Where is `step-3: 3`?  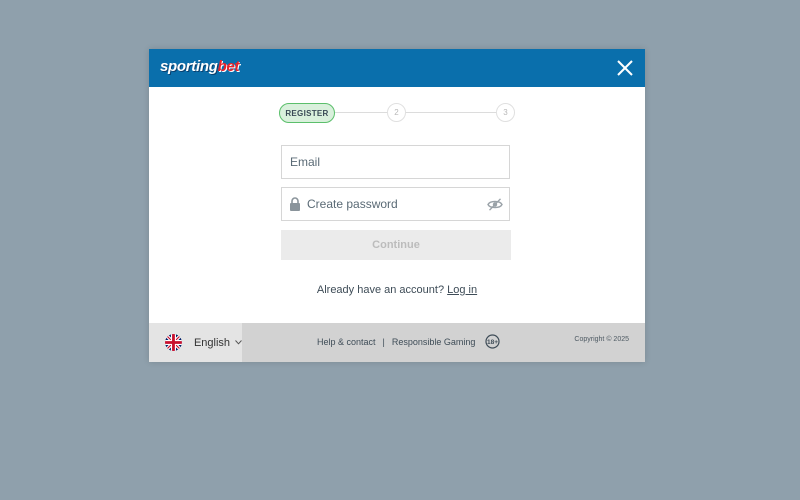
step-3: 3 is located at coordinates (505, 112).